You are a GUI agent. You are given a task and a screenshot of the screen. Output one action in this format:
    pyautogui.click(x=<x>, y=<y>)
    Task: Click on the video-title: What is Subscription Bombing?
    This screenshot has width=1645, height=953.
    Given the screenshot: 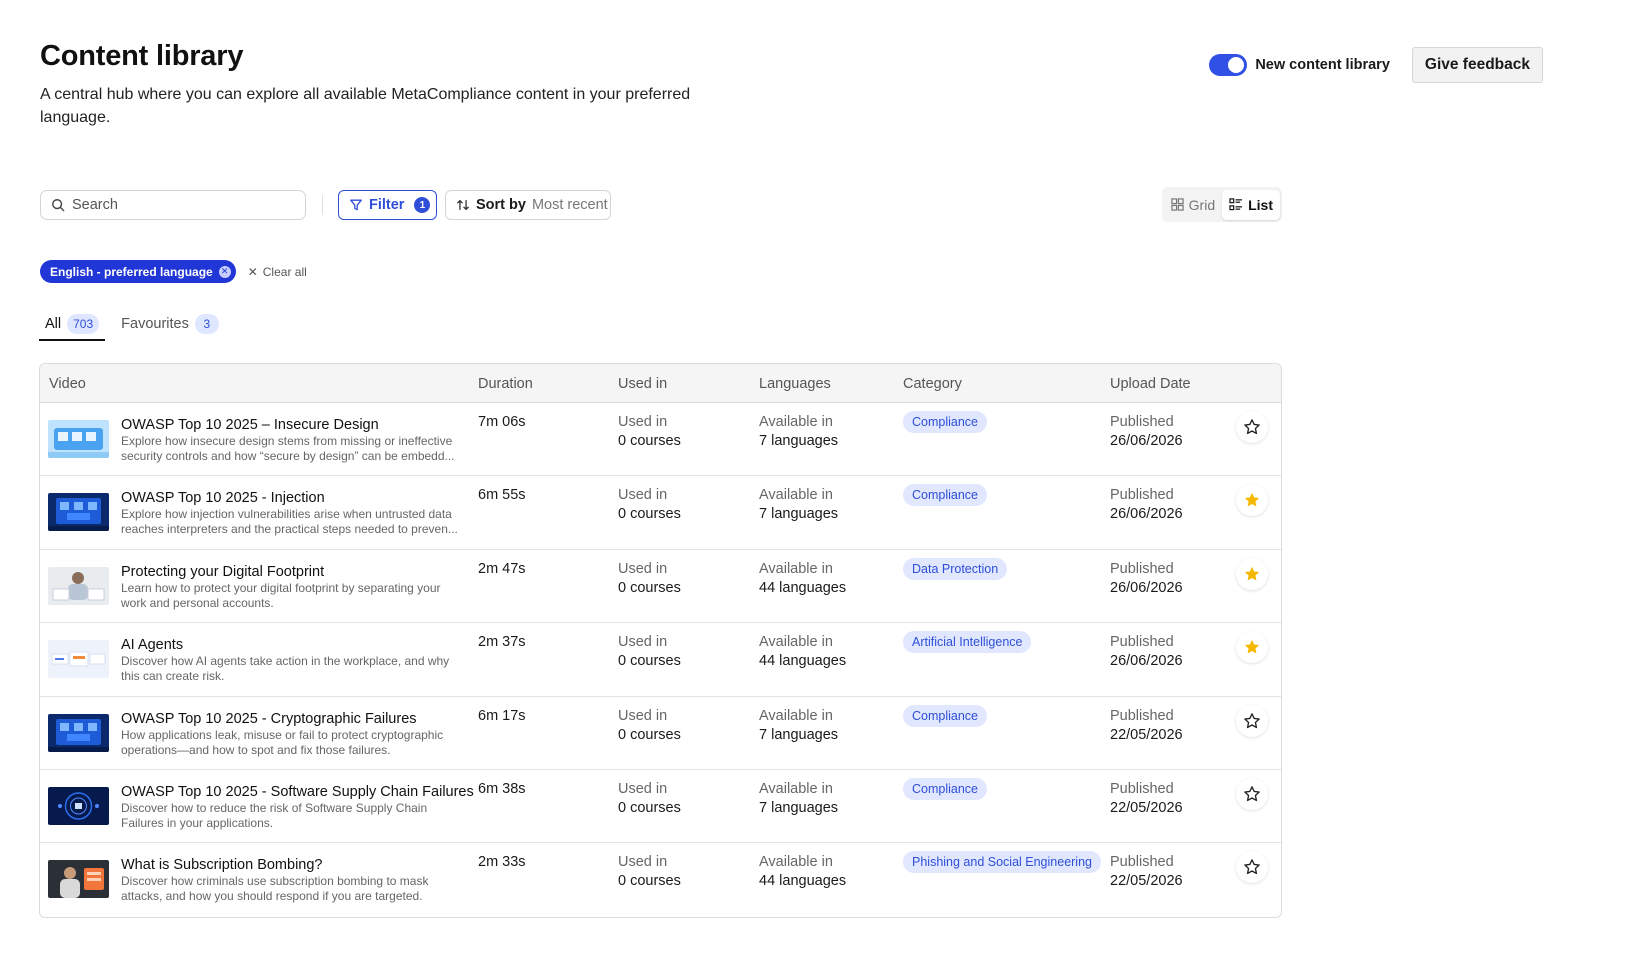 What is the action you would take?
    pyautogui.click(x=222, y=865)
    